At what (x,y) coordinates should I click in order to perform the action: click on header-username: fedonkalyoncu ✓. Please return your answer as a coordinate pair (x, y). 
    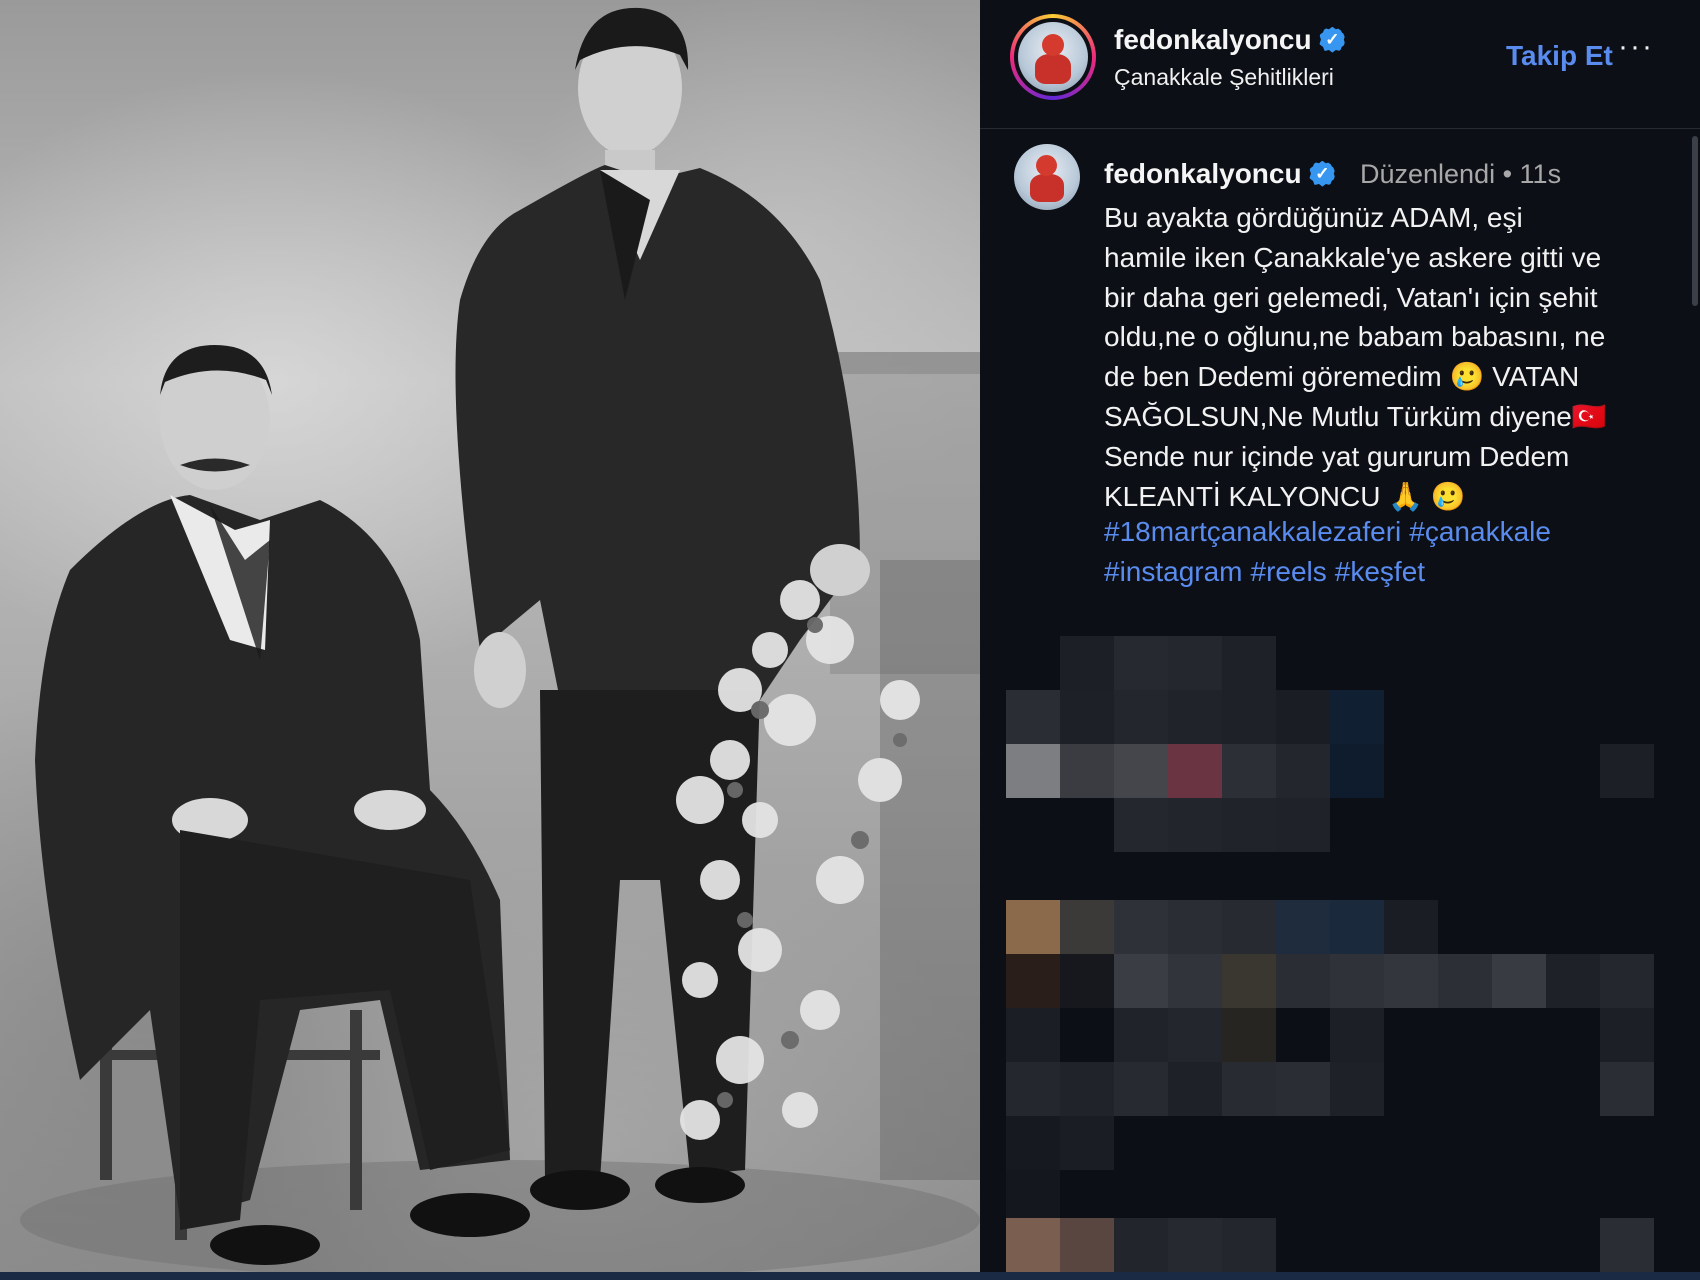
    Looking at the image, I should click on (1230, 40).